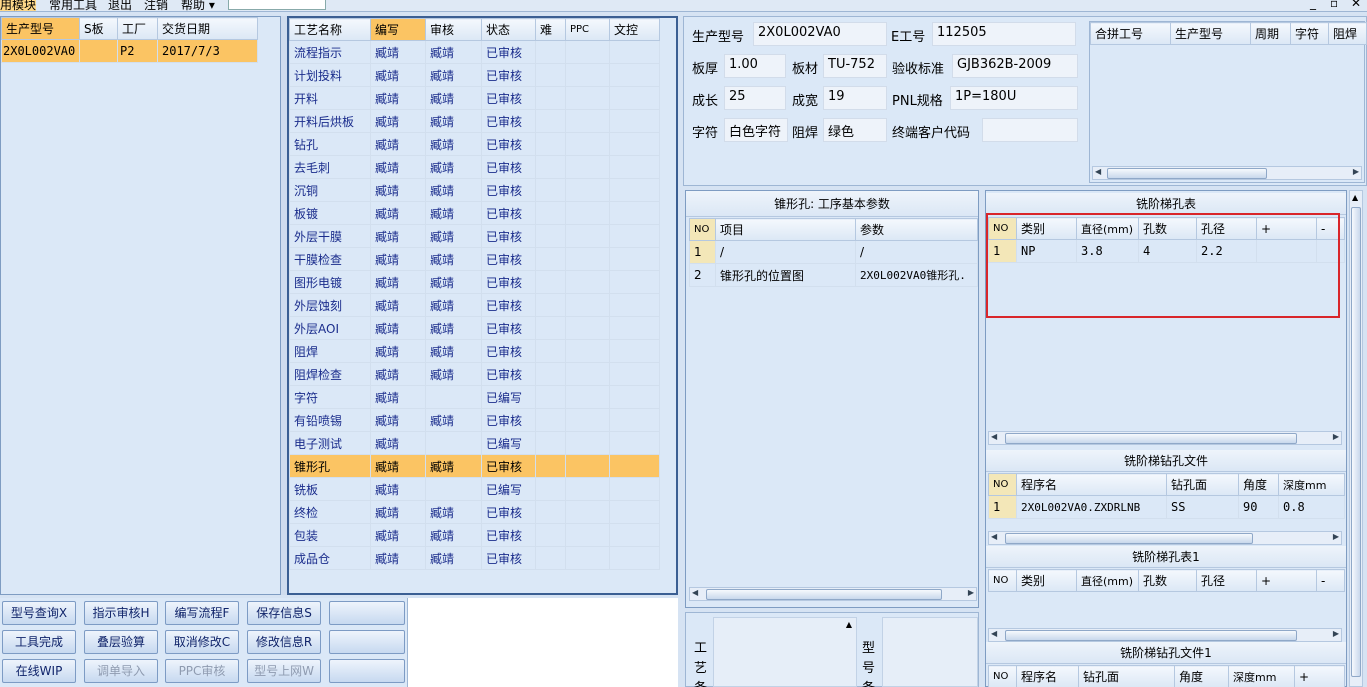  Describe the element at coordinates (474, 466) in the screenshot. I see `process-row: 锥形孔 臧靖 臧靖 已审核` at that location.